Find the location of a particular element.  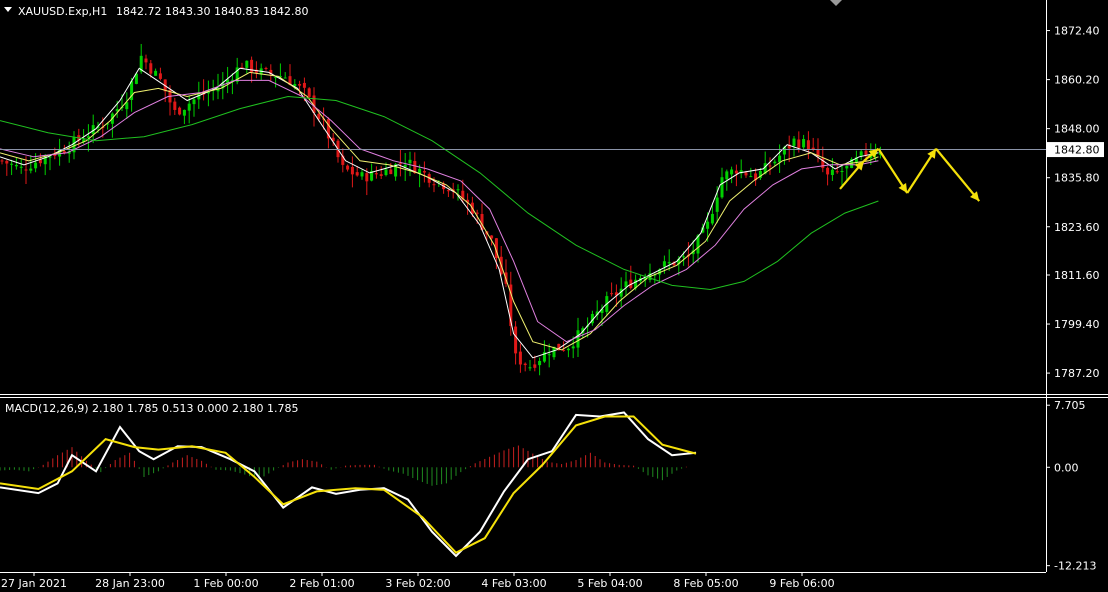

macd-tick-label: 0.00 is located at coordinates (1066, 467).